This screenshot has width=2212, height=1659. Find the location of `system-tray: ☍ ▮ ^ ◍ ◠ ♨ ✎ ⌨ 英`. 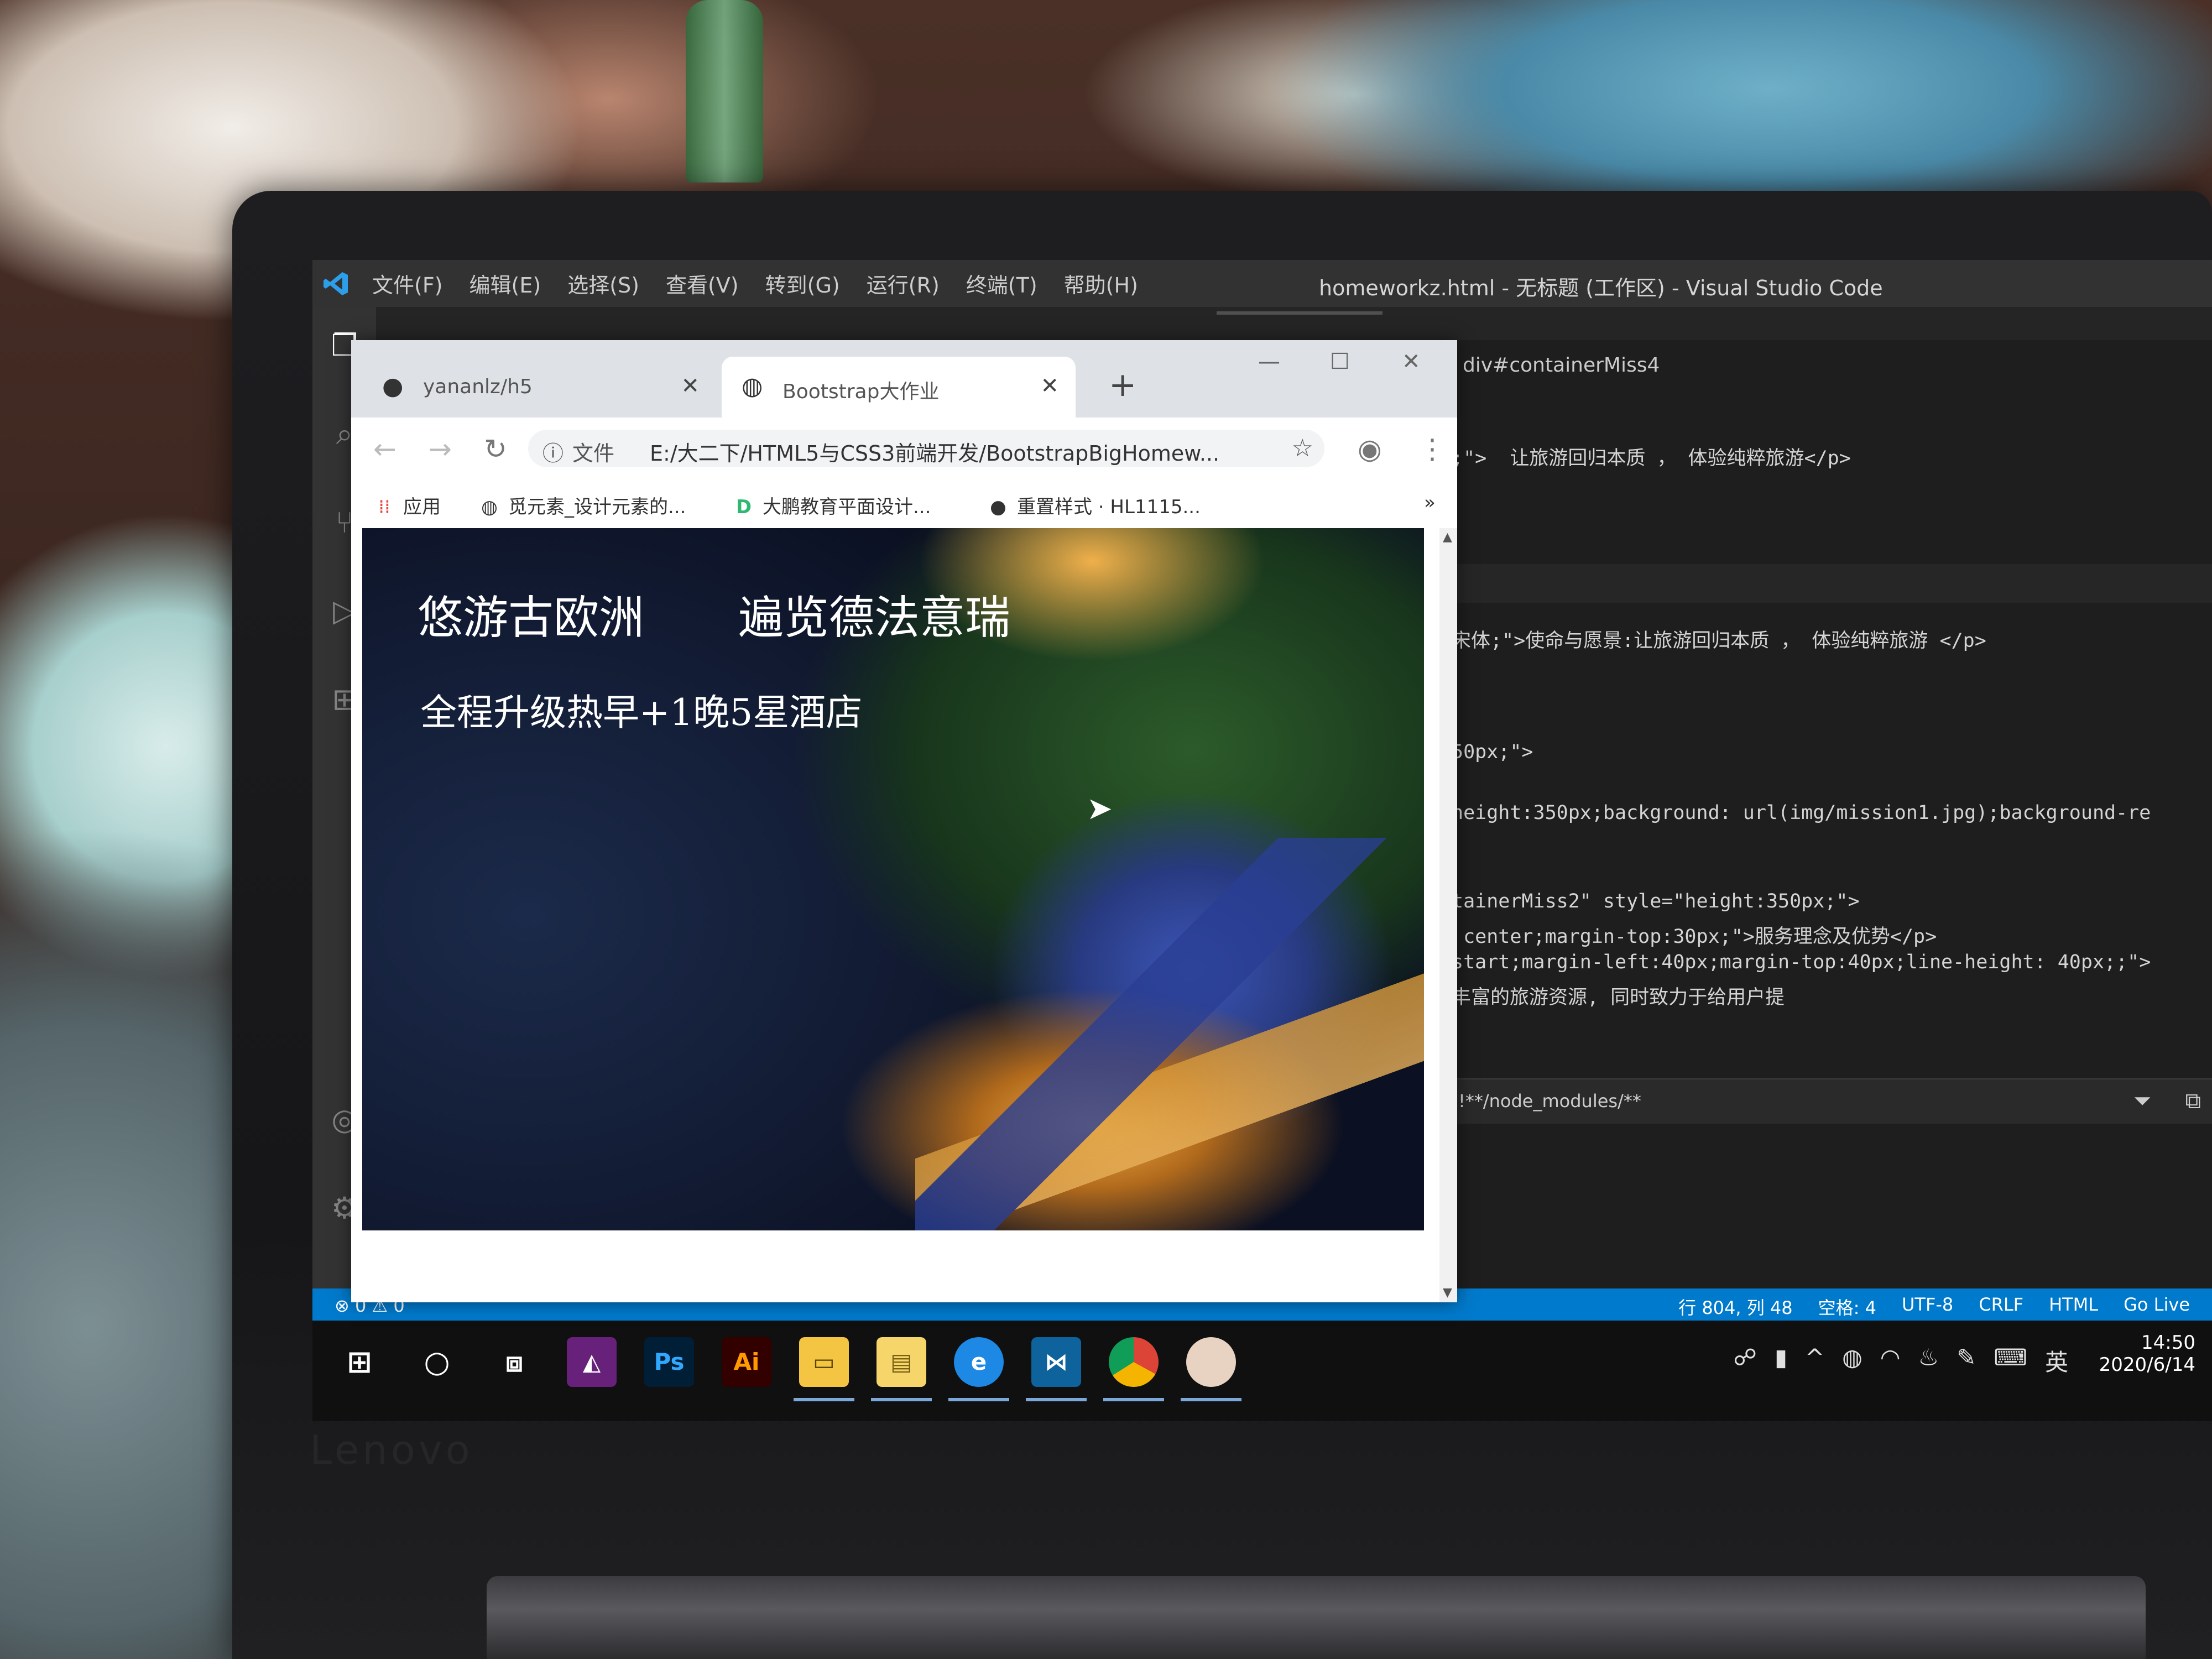

system-tray: ☍ ▮ ^ ◍ ◠ ♨ ✎ ⌨ 英 is located at coordinates (1892, 1361).